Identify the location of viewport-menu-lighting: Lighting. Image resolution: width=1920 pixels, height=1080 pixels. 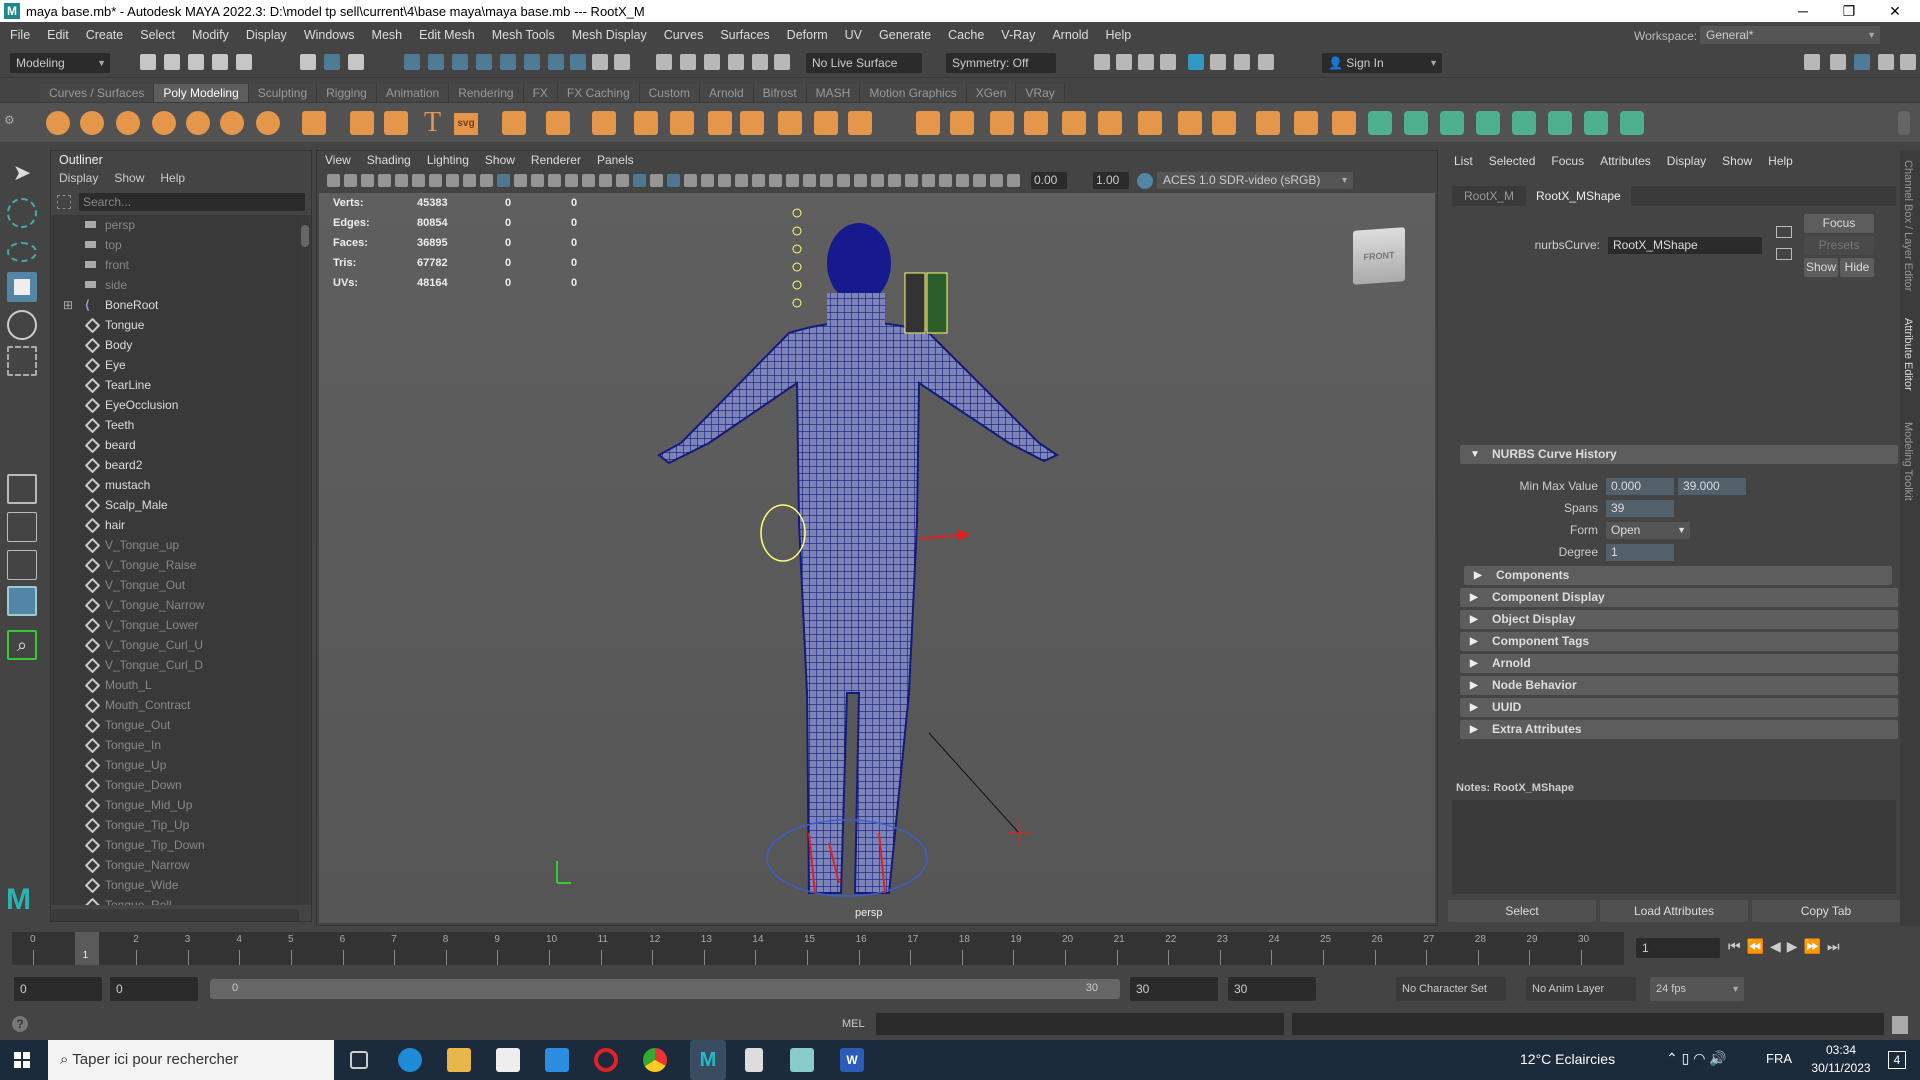
(448, 160).